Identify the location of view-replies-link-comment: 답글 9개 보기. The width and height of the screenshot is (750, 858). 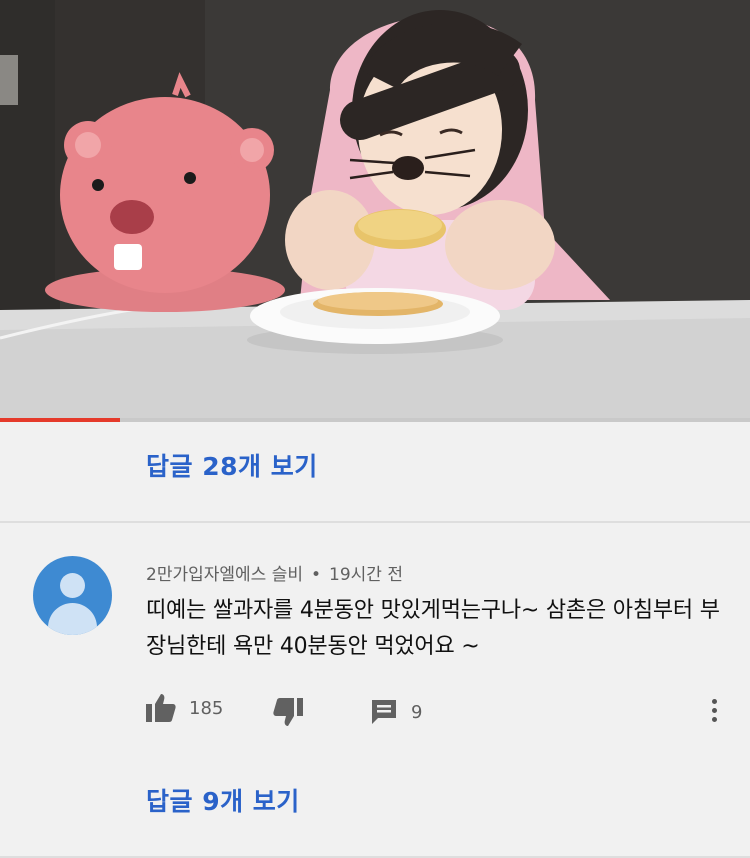
(223, 800).